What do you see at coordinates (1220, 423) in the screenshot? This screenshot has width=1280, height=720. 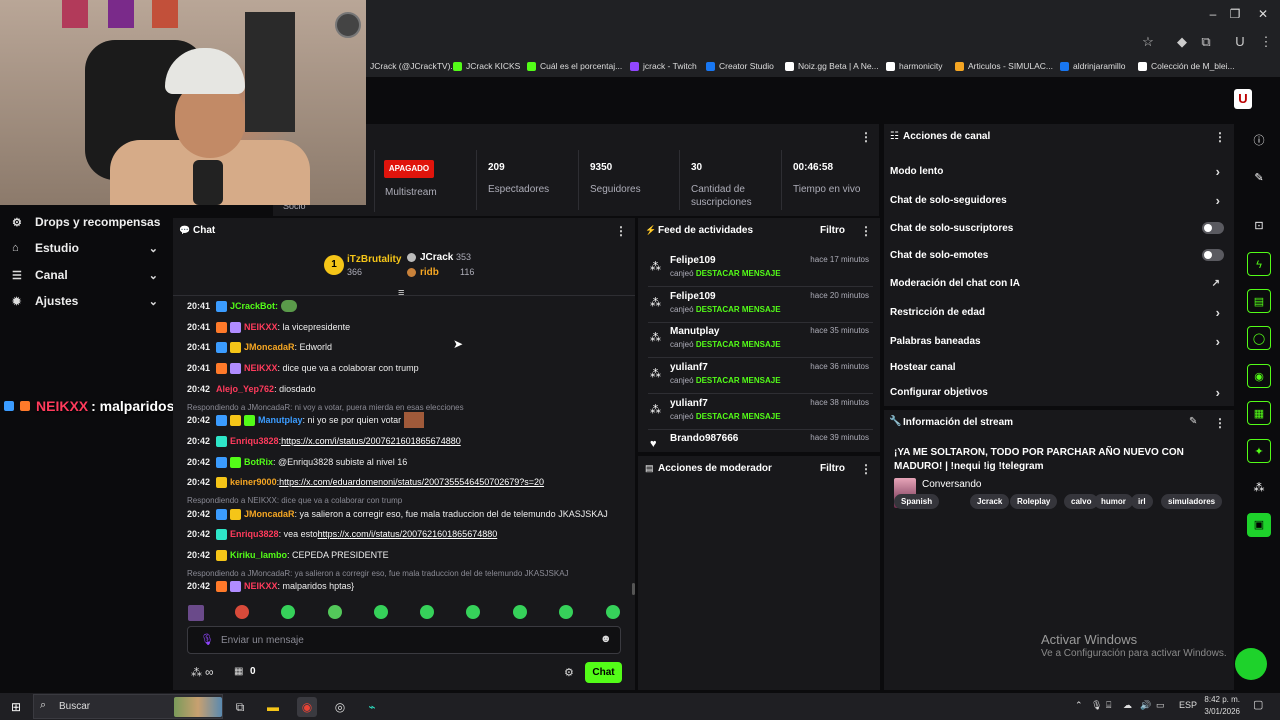 I see `stream-info-menu-icon: ⋮` at bounding box center [1220, 423].